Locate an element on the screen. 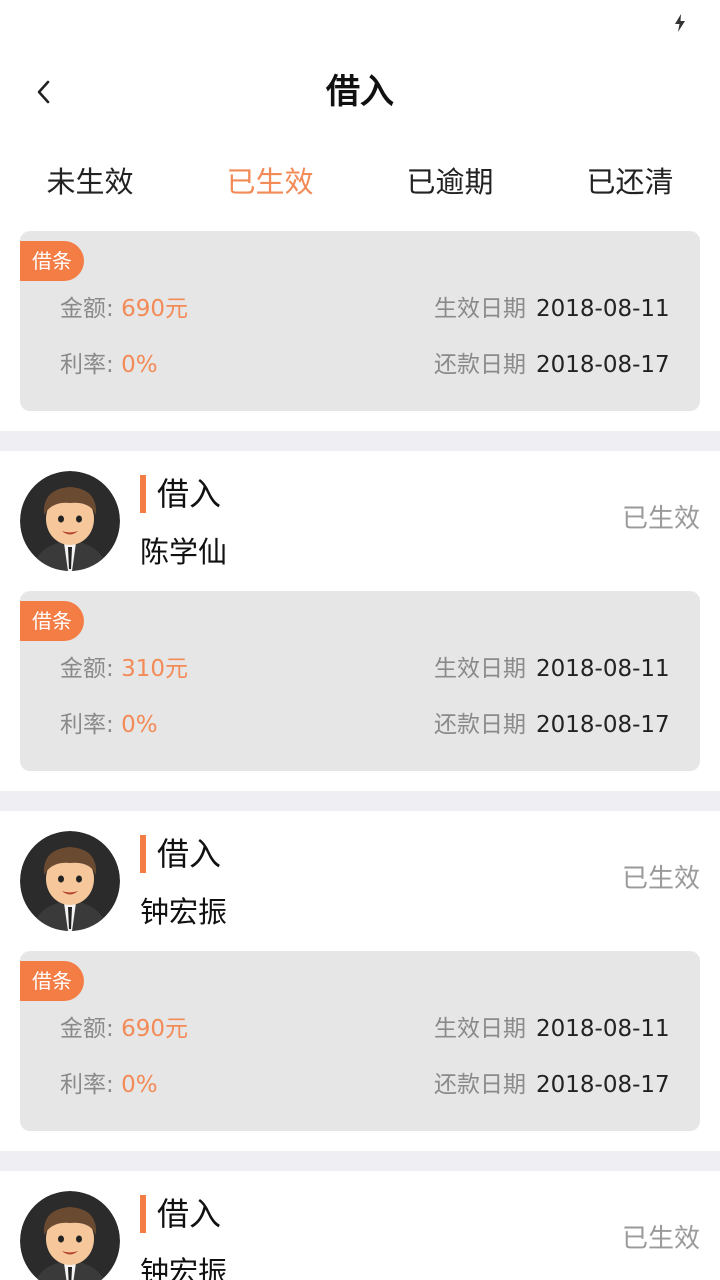  status-tabs: 未生效 已生效 已逾期 已还清 is located at coordinates (360, 182).